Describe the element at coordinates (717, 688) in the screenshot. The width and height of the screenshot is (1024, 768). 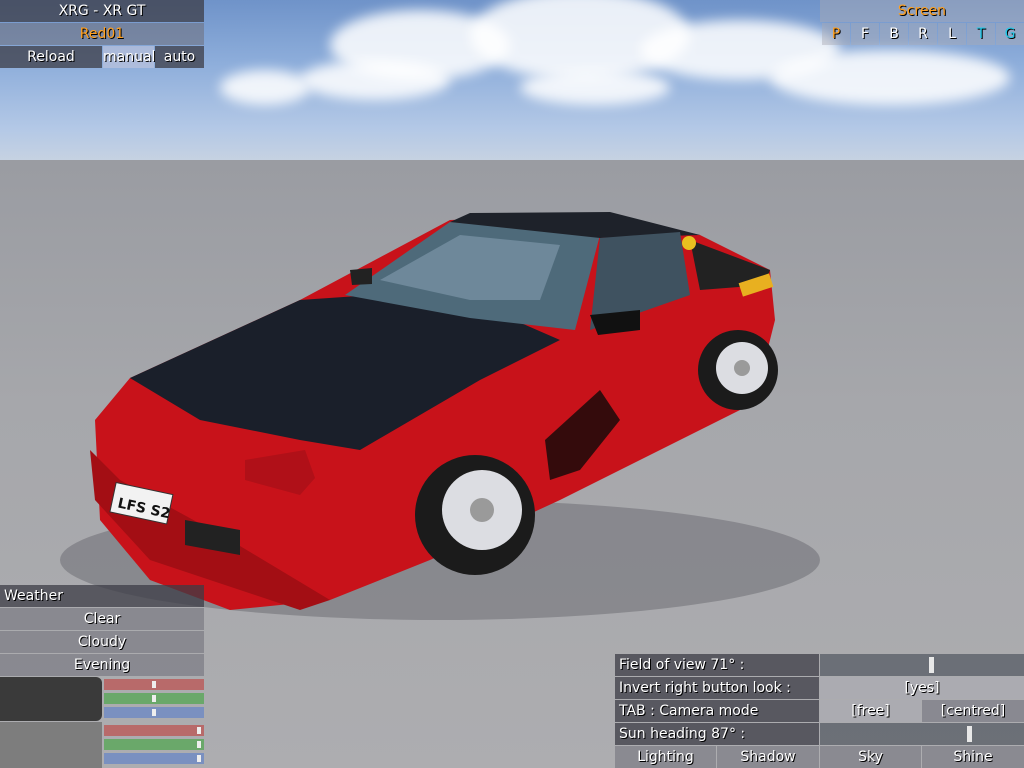
I see `invert-label: Invert right button look :` at that location.